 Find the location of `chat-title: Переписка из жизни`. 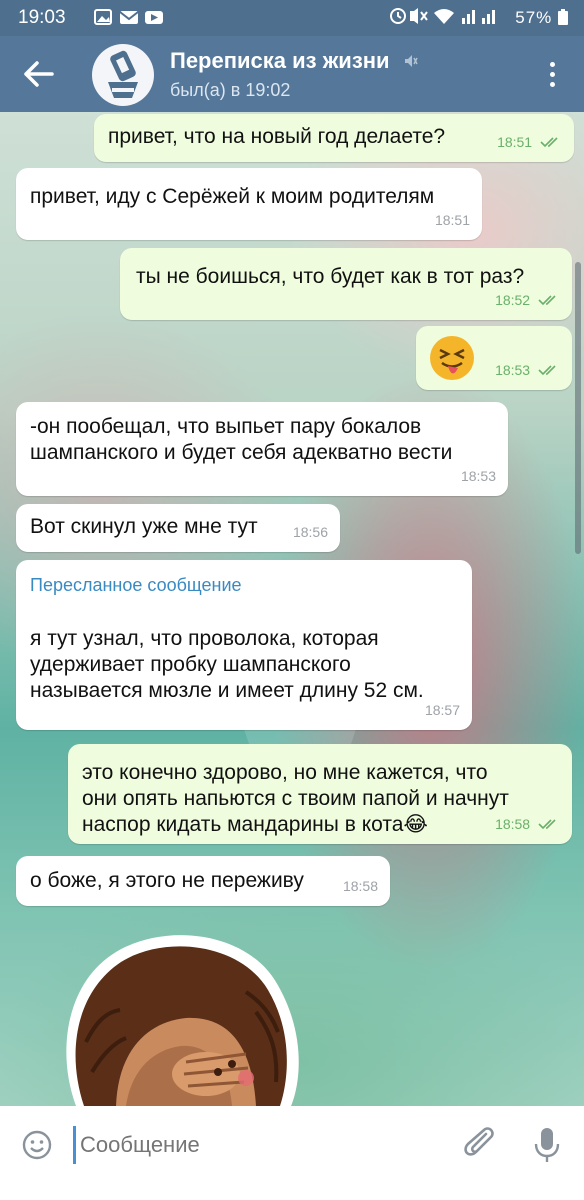

chat-title: Переписка из жизни is located at coordinates (294, 61).